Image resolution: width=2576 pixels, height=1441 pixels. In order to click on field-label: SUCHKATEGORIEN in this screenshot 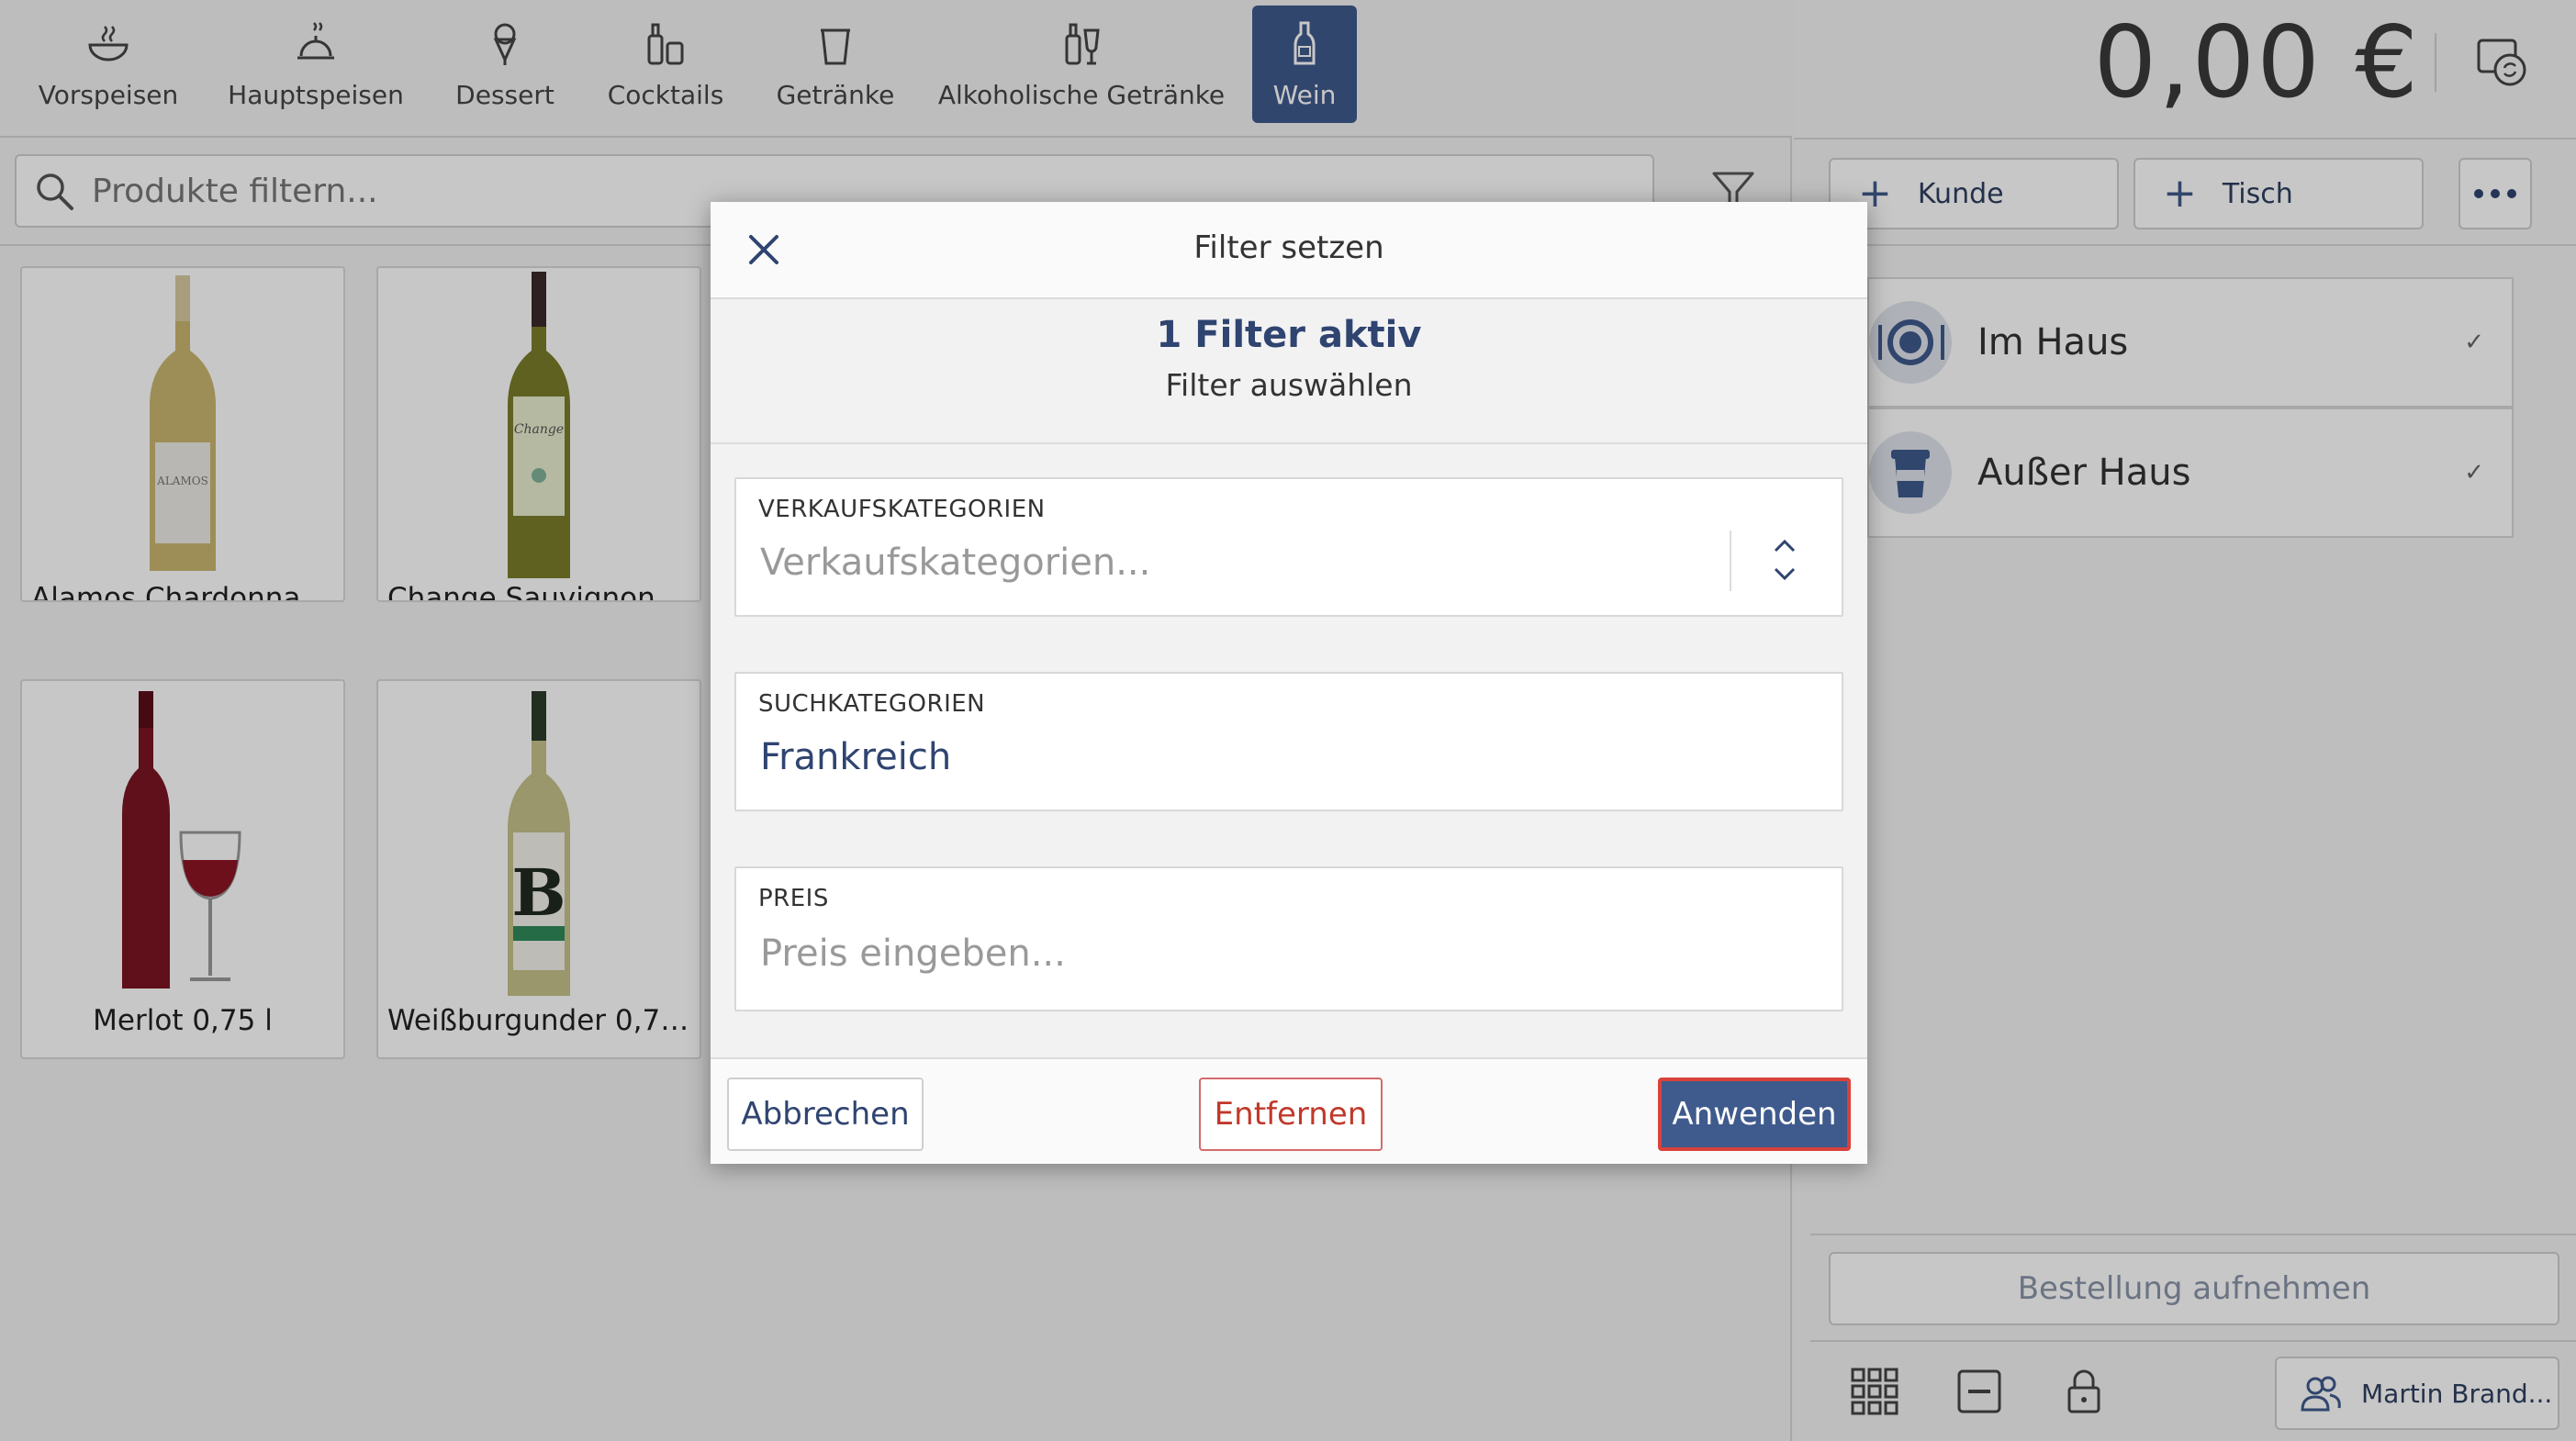, I will do `click(872, 704)`.